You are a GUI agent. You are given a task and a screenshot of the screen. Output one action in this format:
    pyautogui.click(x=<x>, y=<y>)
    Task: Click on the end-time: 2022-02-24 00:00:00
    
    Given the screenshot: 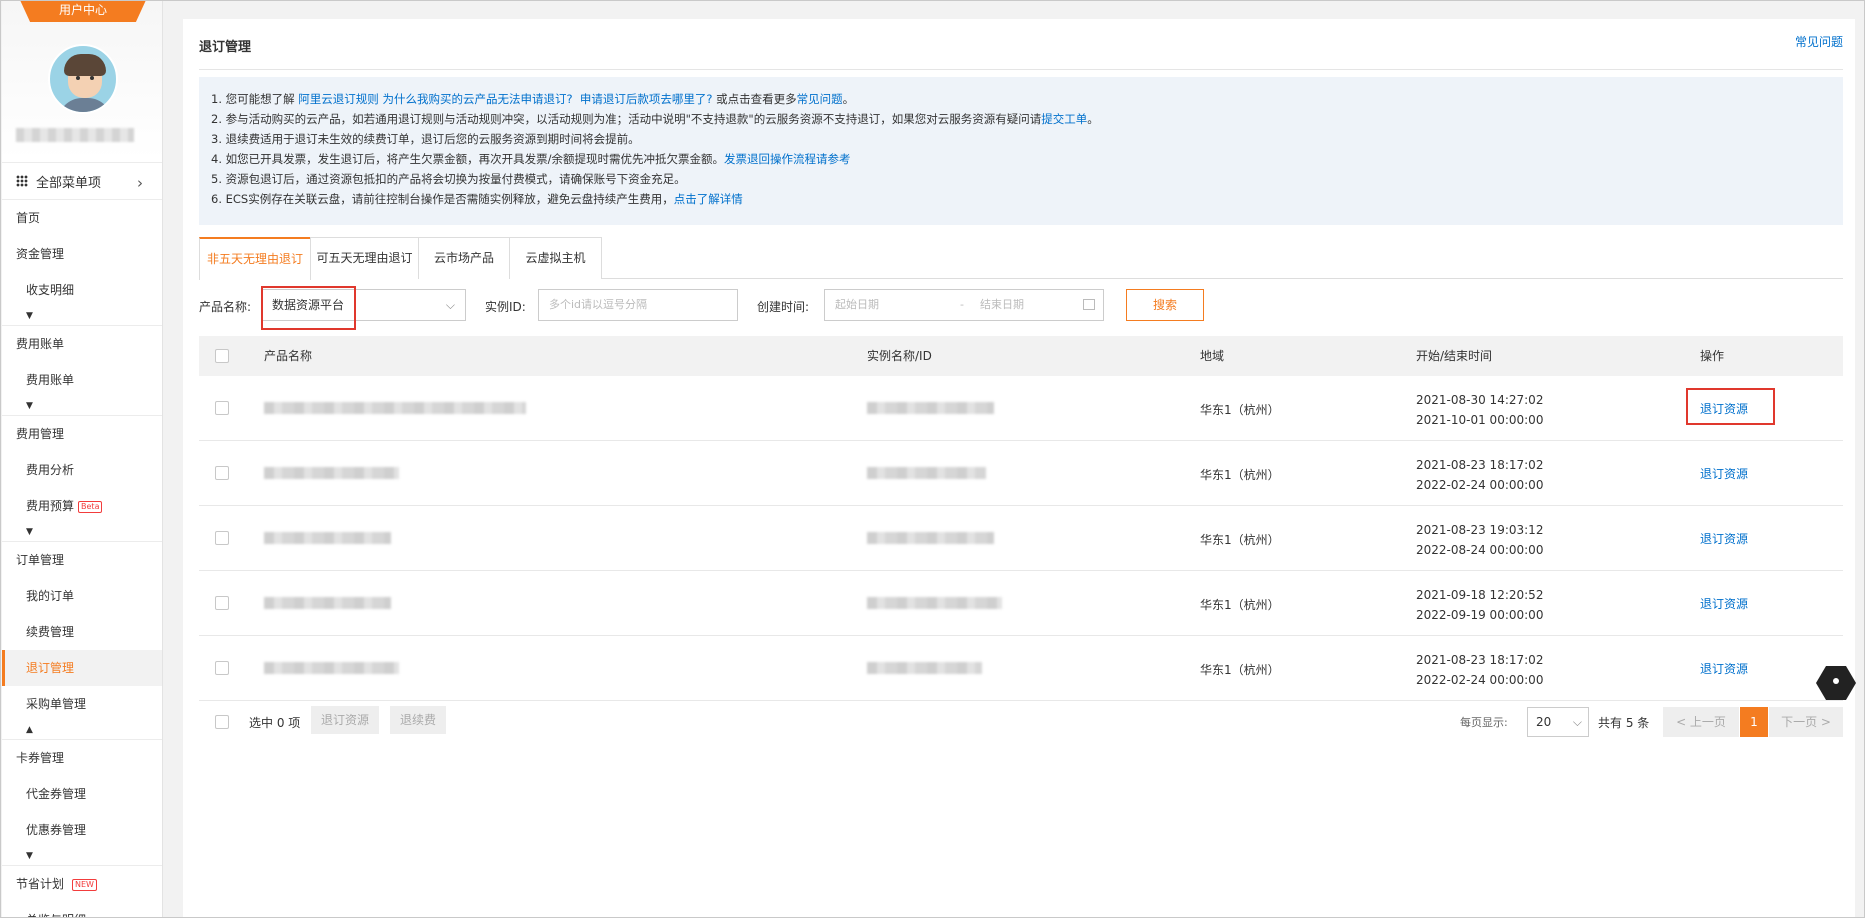 What is the action you would take?
    pyautogui.click(x=1480, y=680)
    